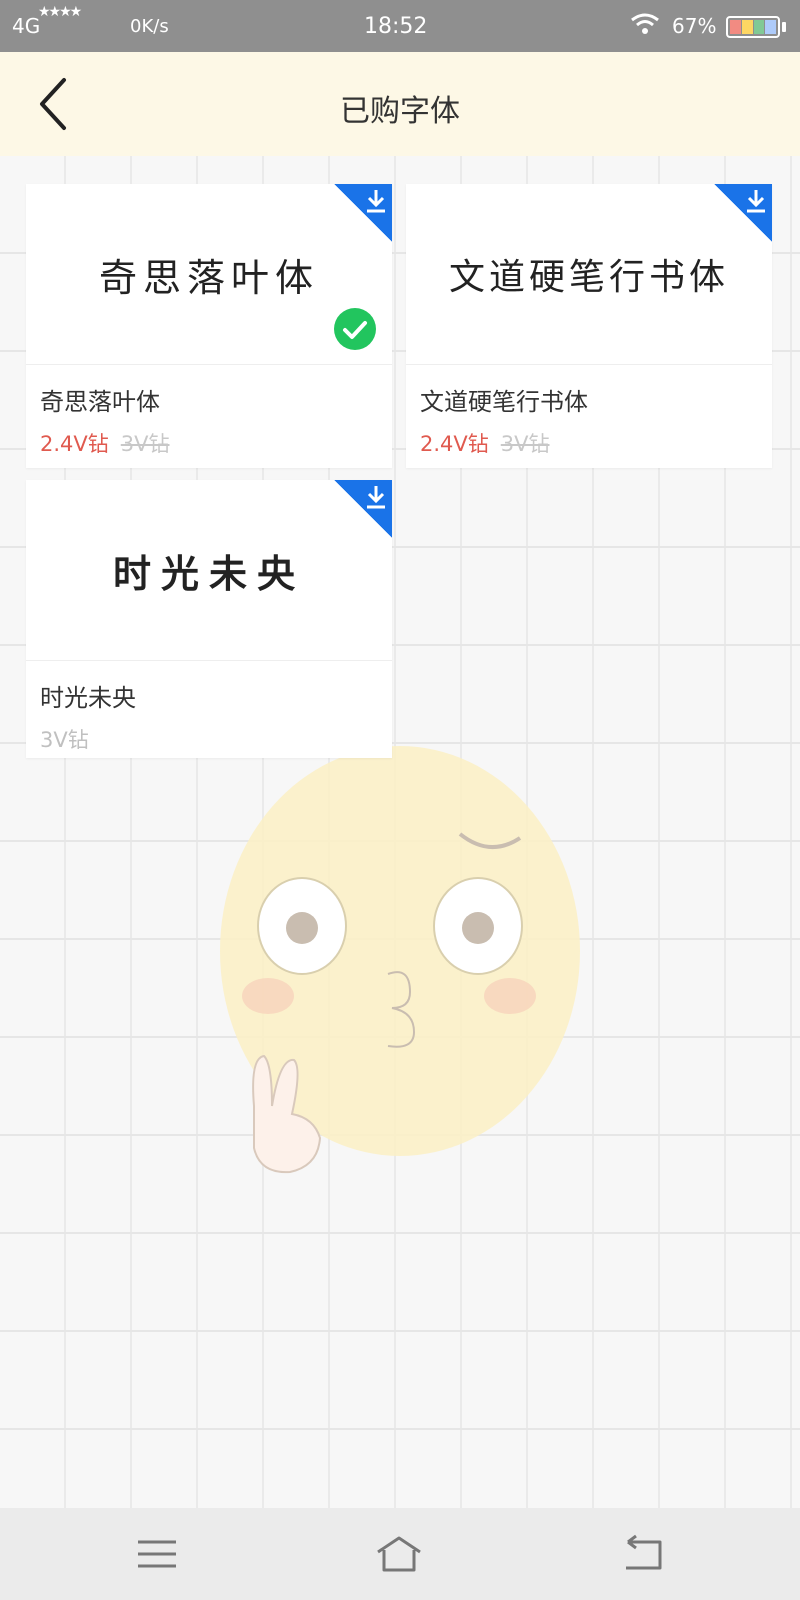 This screenshot has height=1600, width=800. I want to click on app-header: 已购字体, so click(400, 104).